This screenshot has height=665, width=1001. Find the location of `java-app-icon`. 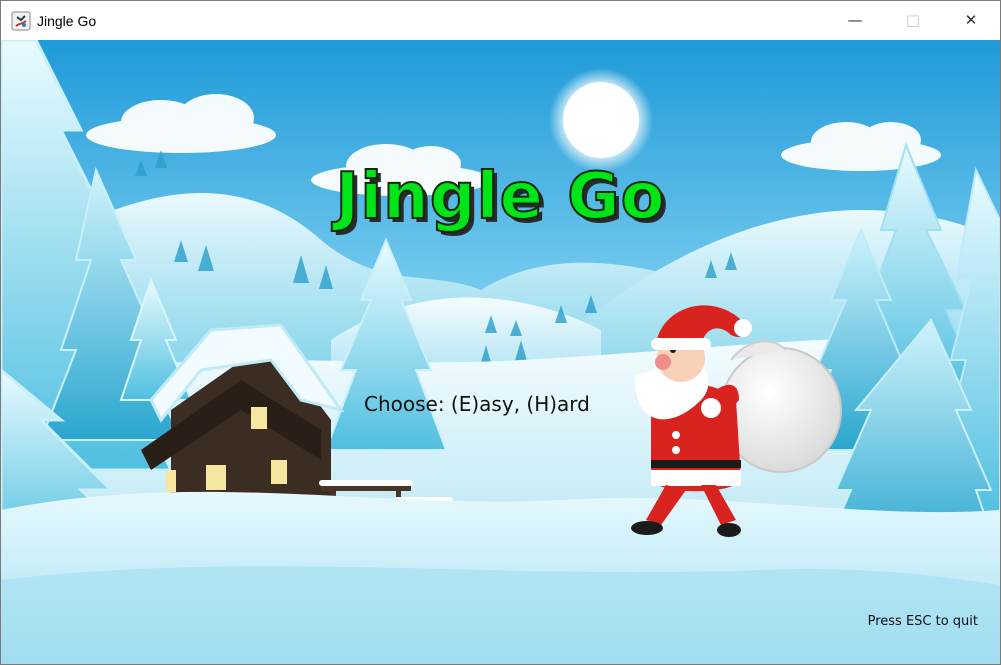

java-app-icon is located at coordinates (21, 20).